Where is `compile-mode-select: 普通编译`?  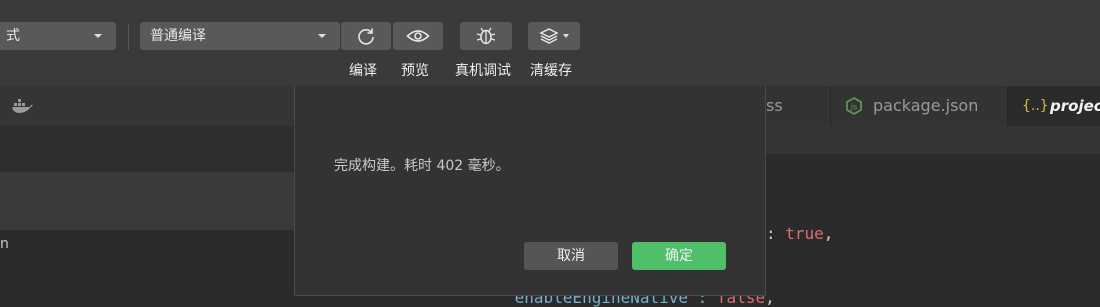
compile-mode-select: 普通编译 is located at coordinates (240, 36).